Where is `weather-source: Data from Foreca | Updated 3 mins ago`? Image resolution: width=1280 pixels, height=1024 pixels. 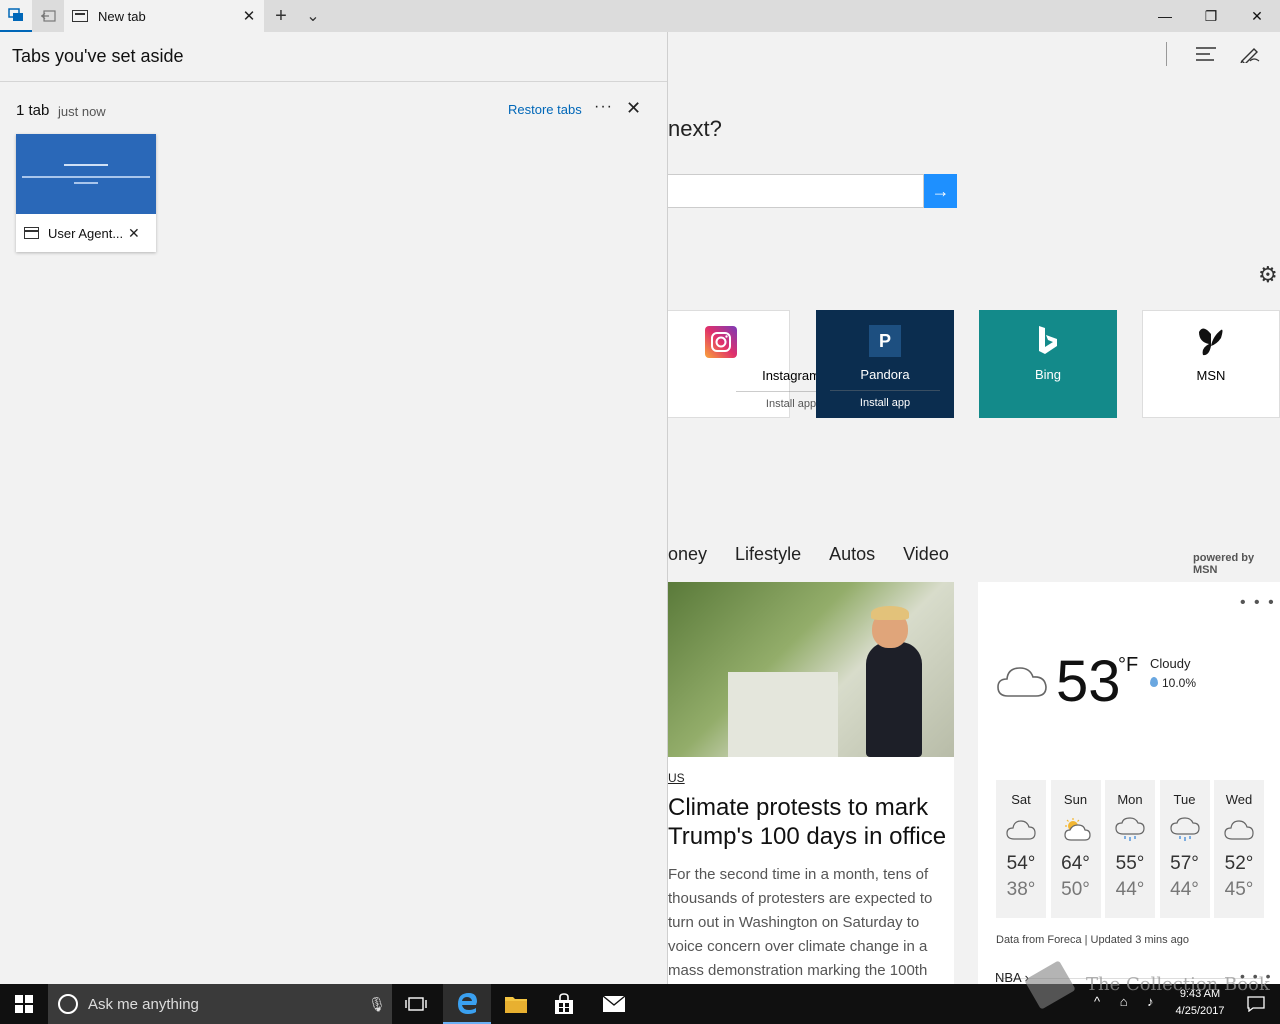 weather-source: Data from Foreca | Updated 3 mins ago is located at coordinates (1093, 940).